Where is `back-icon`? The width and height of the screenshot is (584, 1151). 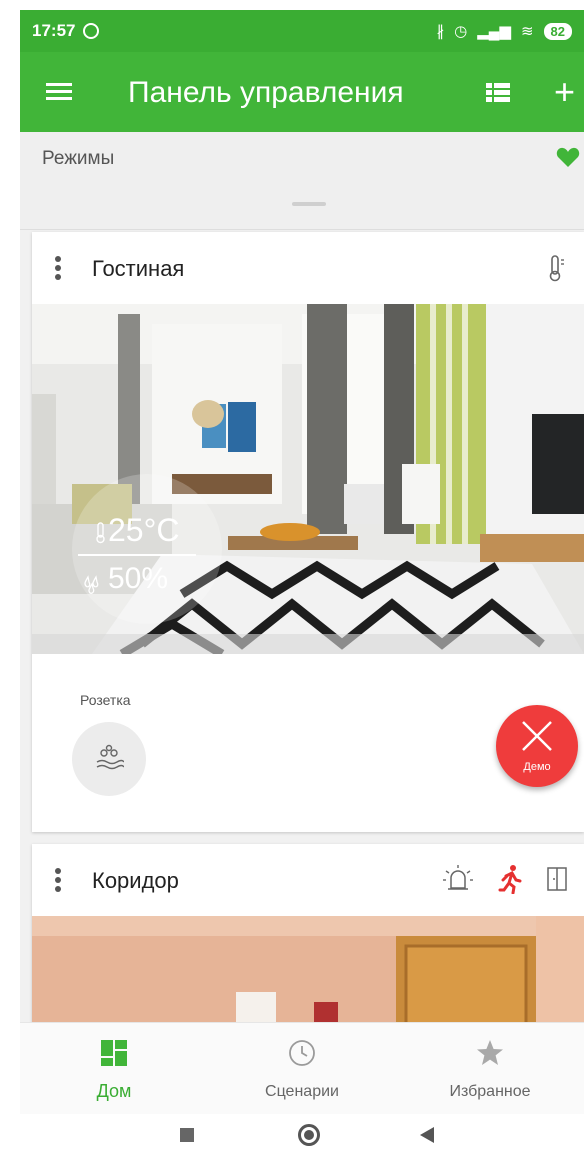
back-icon is located at coordinates (427, 1135).